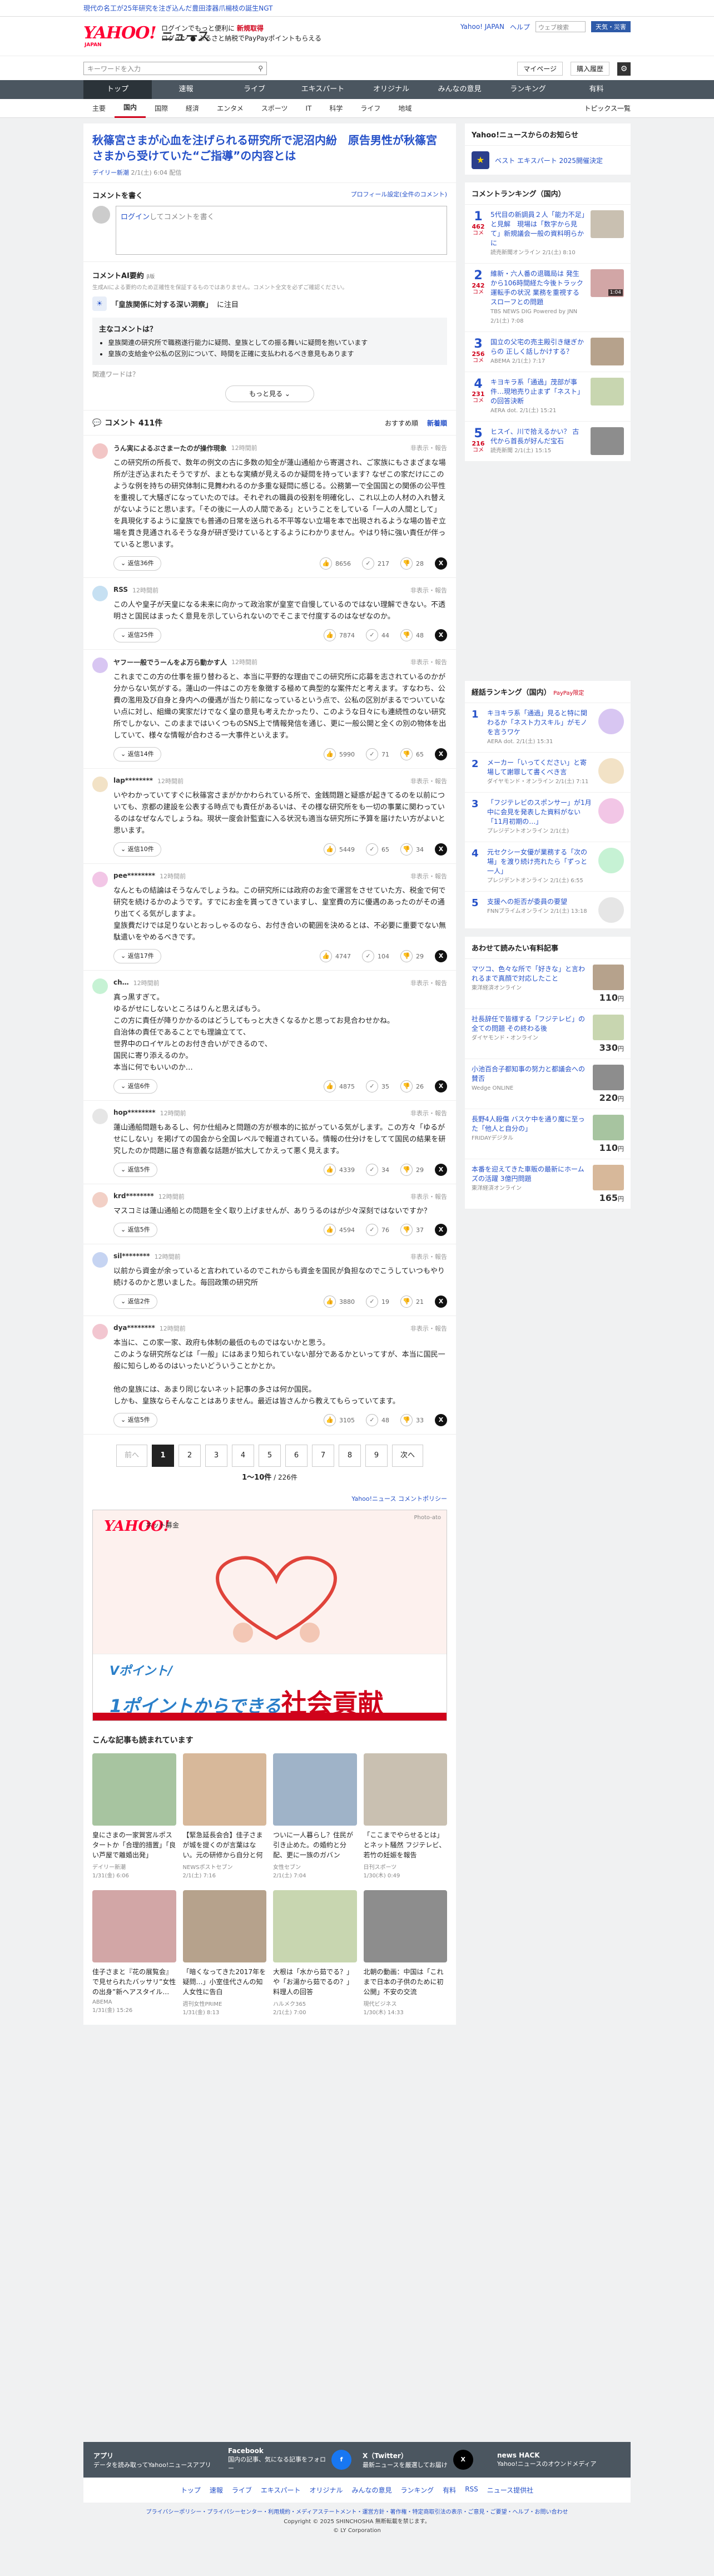 The image size is (714, 2576). What do you see at coordinates (135, 1086) in the screenshot?
I see `reply-button: ⌄ 返信6件` at bounding box center [135, 1086].